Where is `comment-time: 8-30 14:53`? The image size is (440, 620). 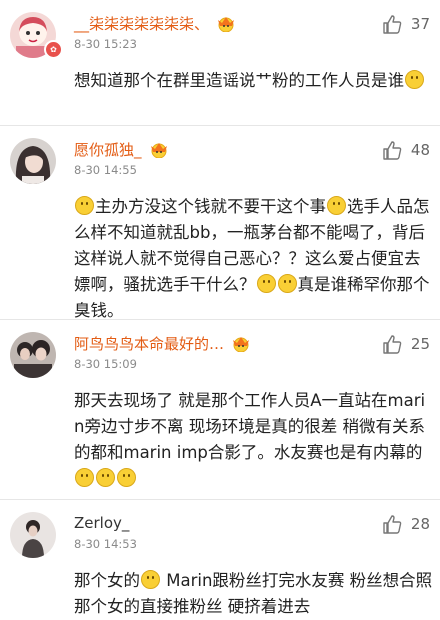
comment-time: 8-30 14:53 is located at coordinates (105, 544).